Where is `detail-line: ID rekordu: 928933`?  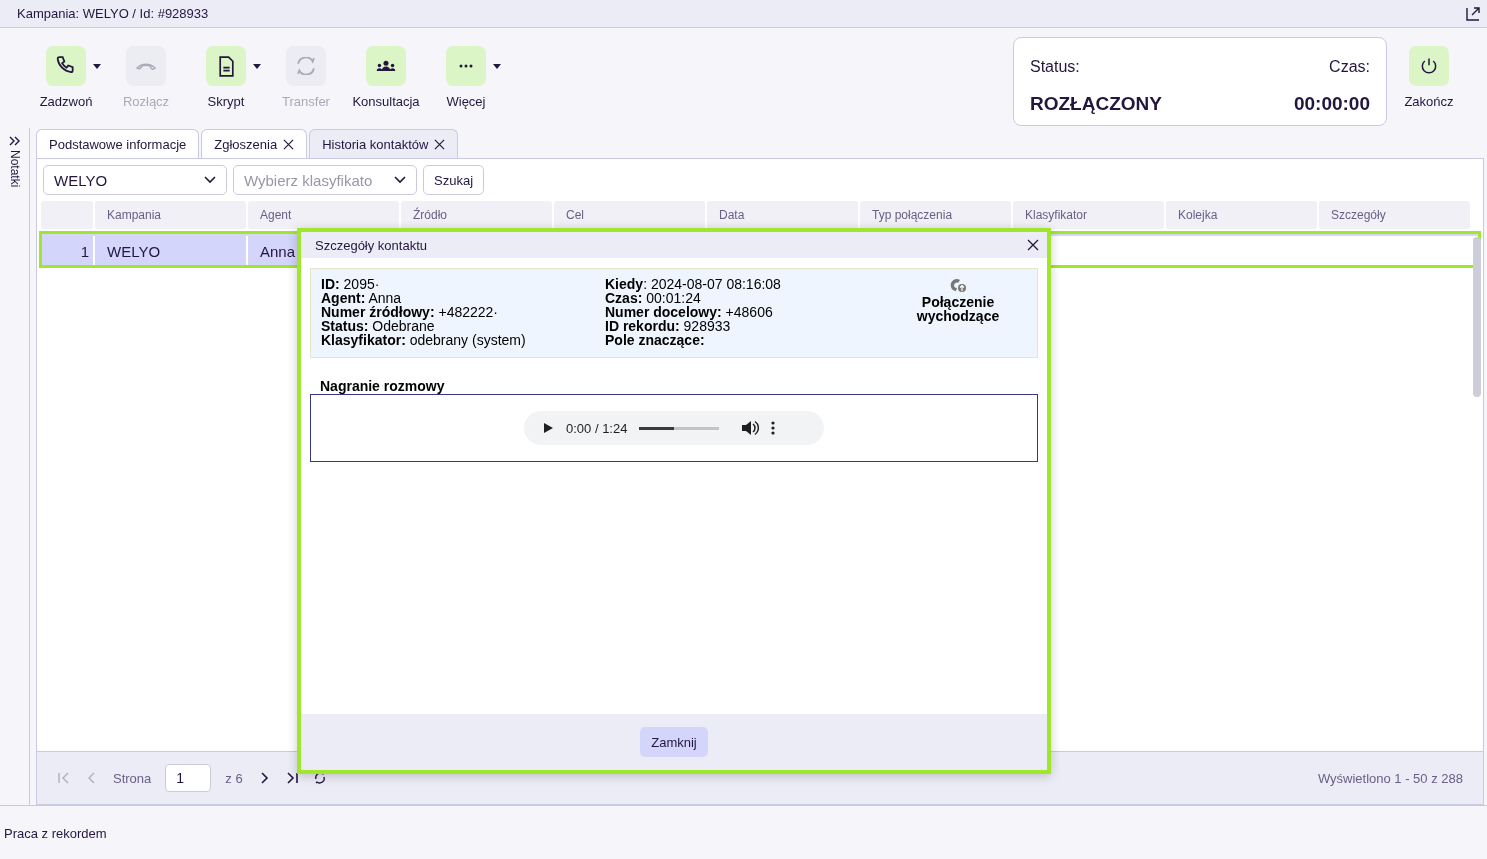
detail-line: ID rekordu: 928933 is located at coordinates (668, 326).